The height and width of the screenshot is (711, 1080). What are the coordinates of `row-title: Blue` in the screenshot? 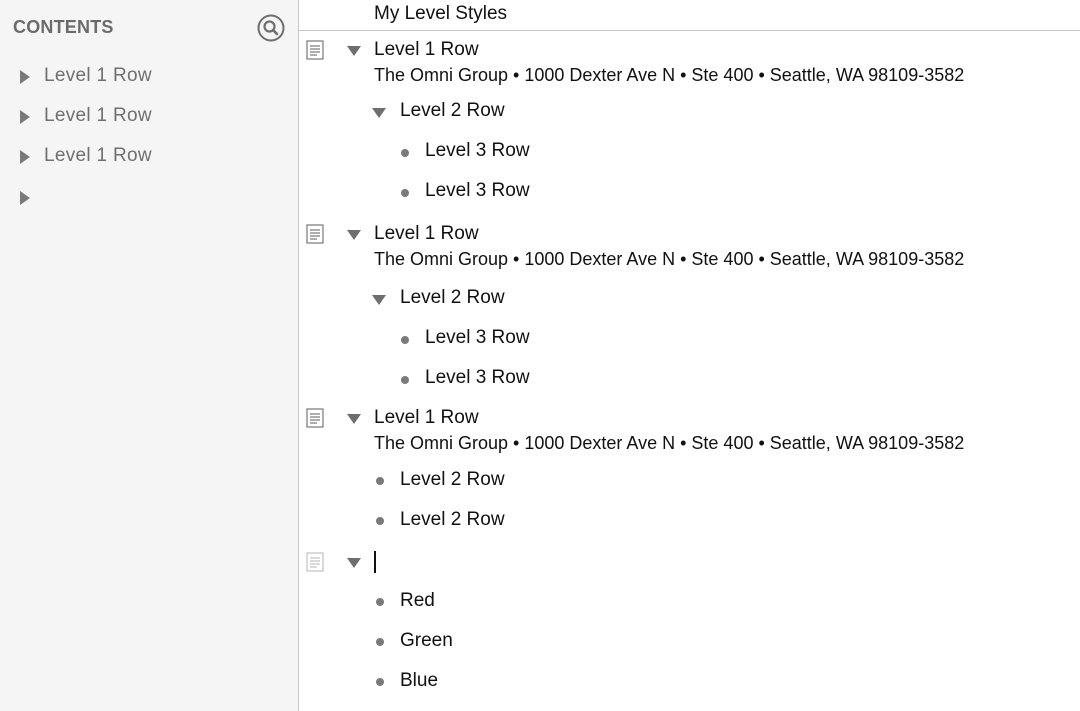 It's located at (419, 681).